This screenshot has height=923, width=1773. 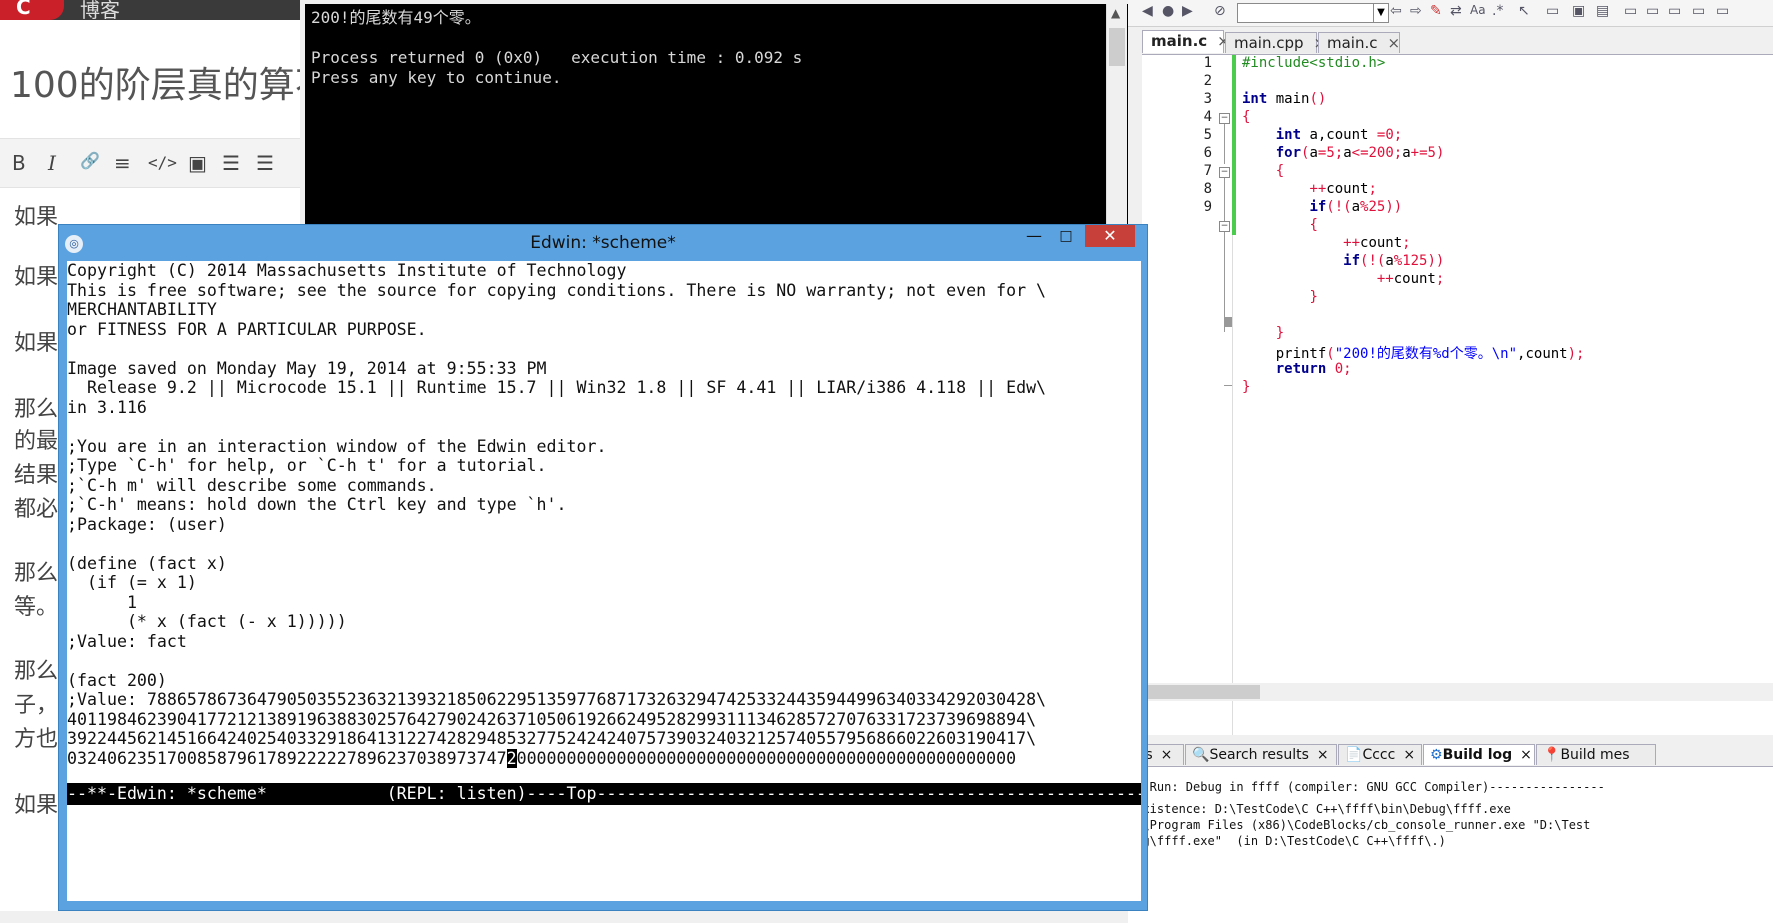 I want to click on repl-line: in 3.116, so click(x=107, y=407).